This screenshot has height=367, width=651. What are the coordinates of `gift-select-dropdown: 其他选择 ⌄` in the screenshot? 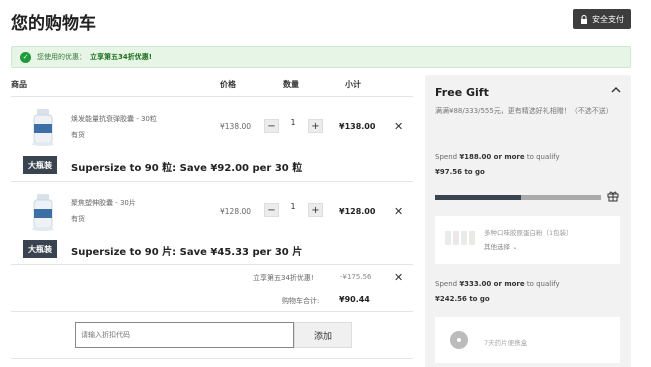 It's located at (501, 246).